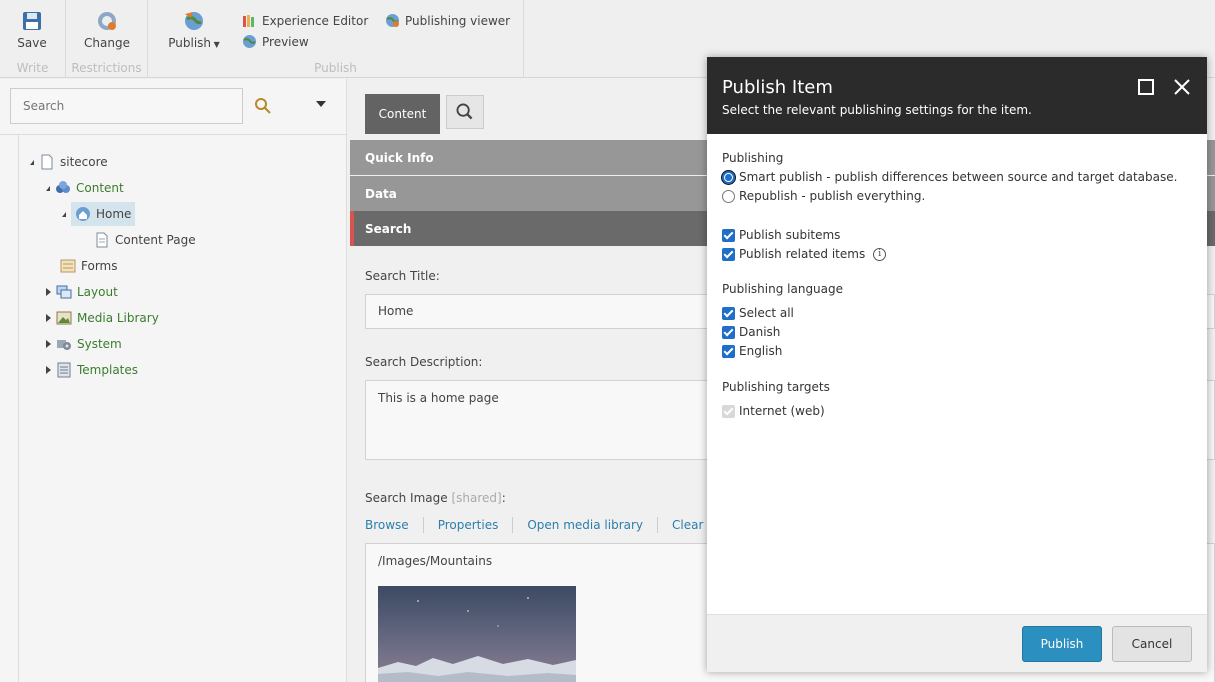 This screenshot has width=1215, height=682. I want to click on experience-editor-label: Experience Editor, so click(315, 20).